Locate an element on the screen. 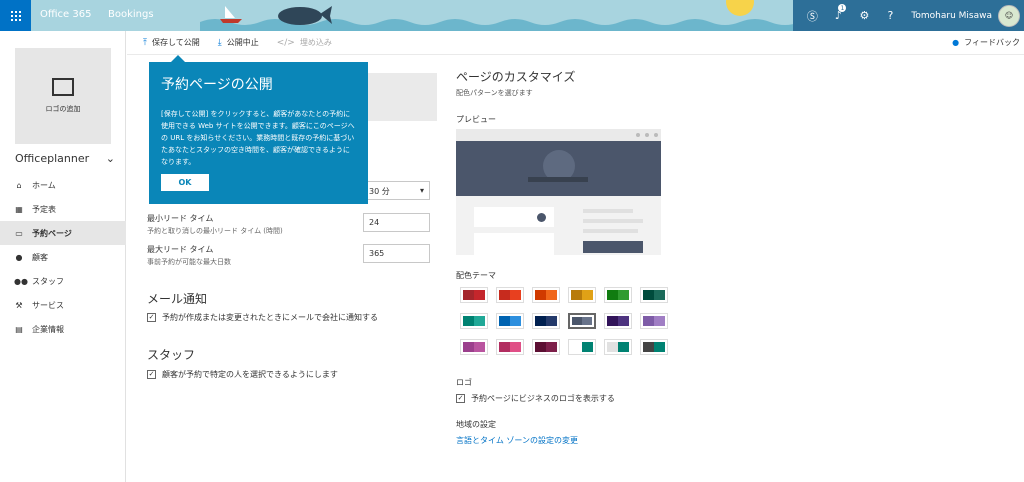  app-launcher-icon is located at coordinates (15, 15).